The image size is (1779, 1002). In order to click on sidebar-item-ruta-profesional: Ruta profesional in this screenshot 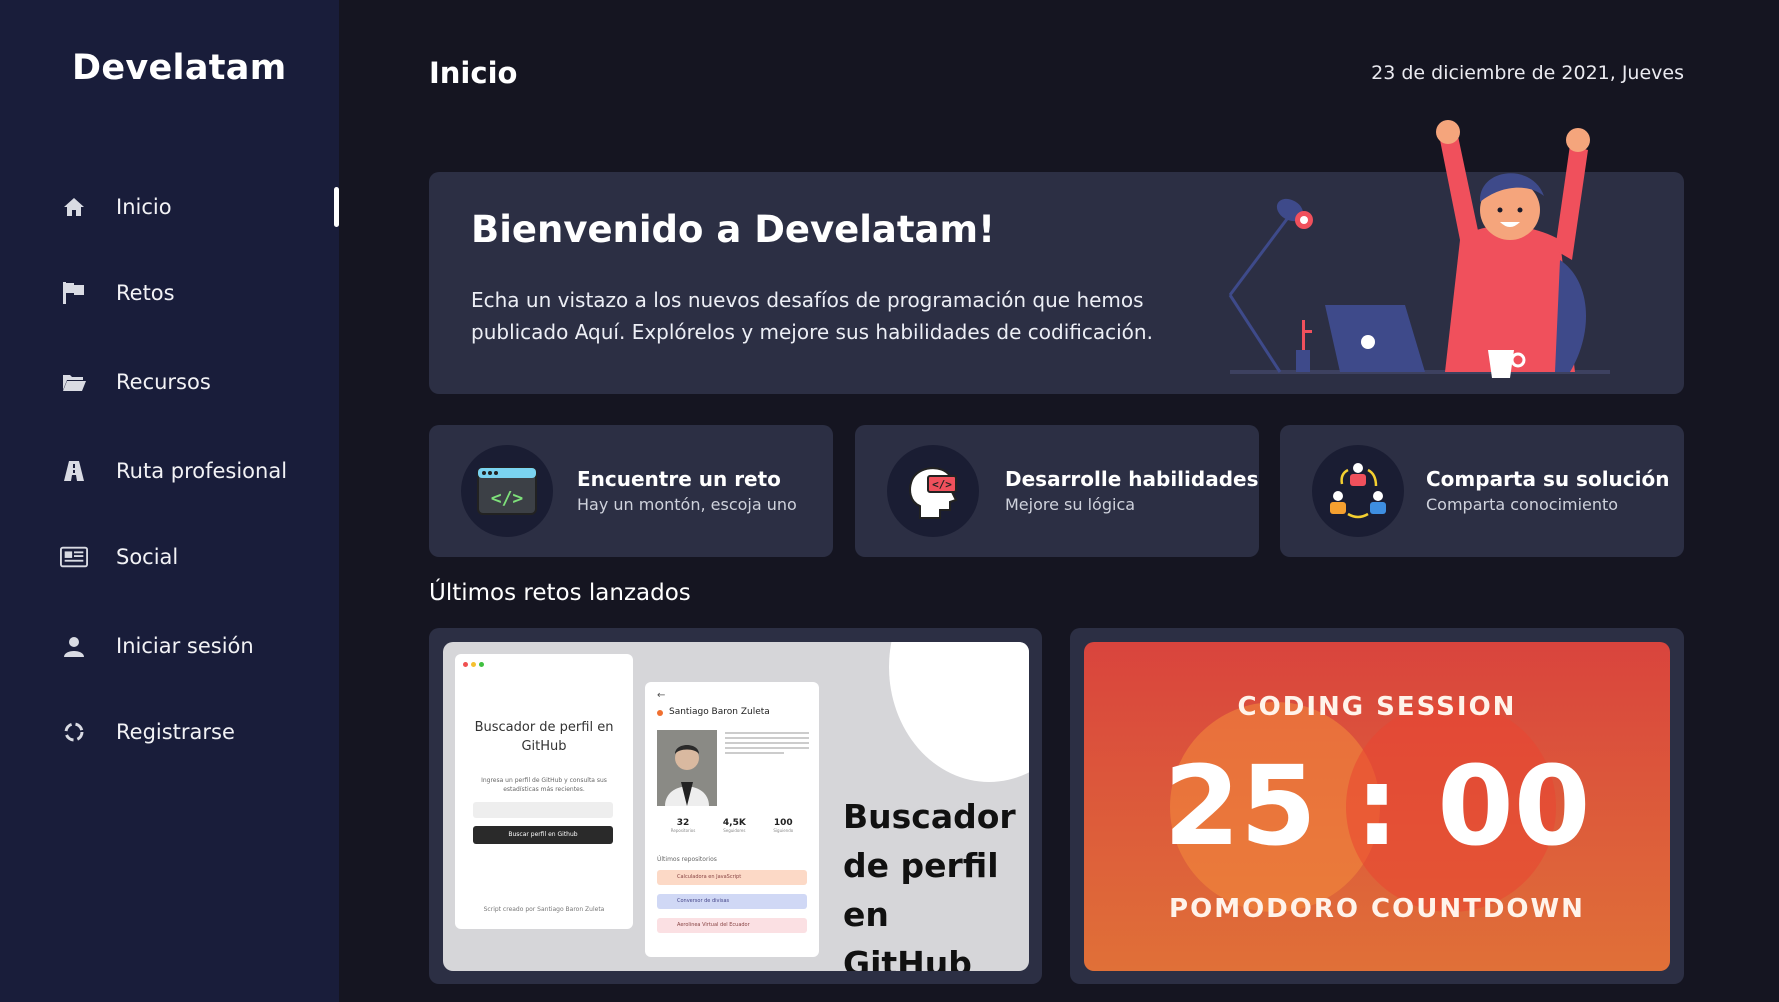, I will do `click(169, 471)`.